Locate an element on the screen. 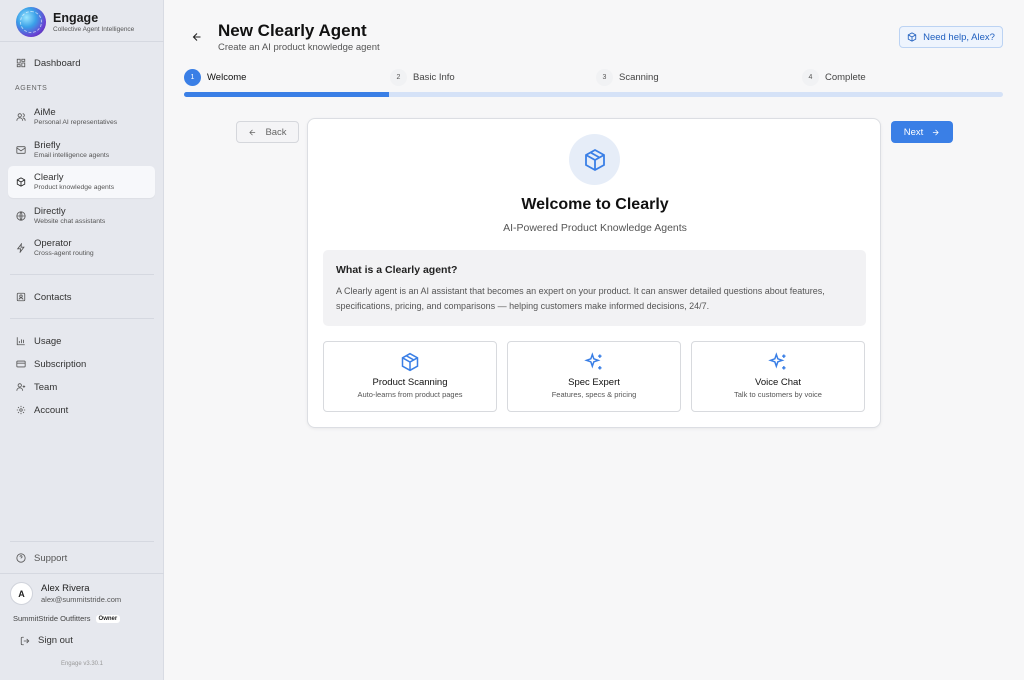 The image size is (1024, 680). bar-chart-icon is located at coordinates (21, 341).